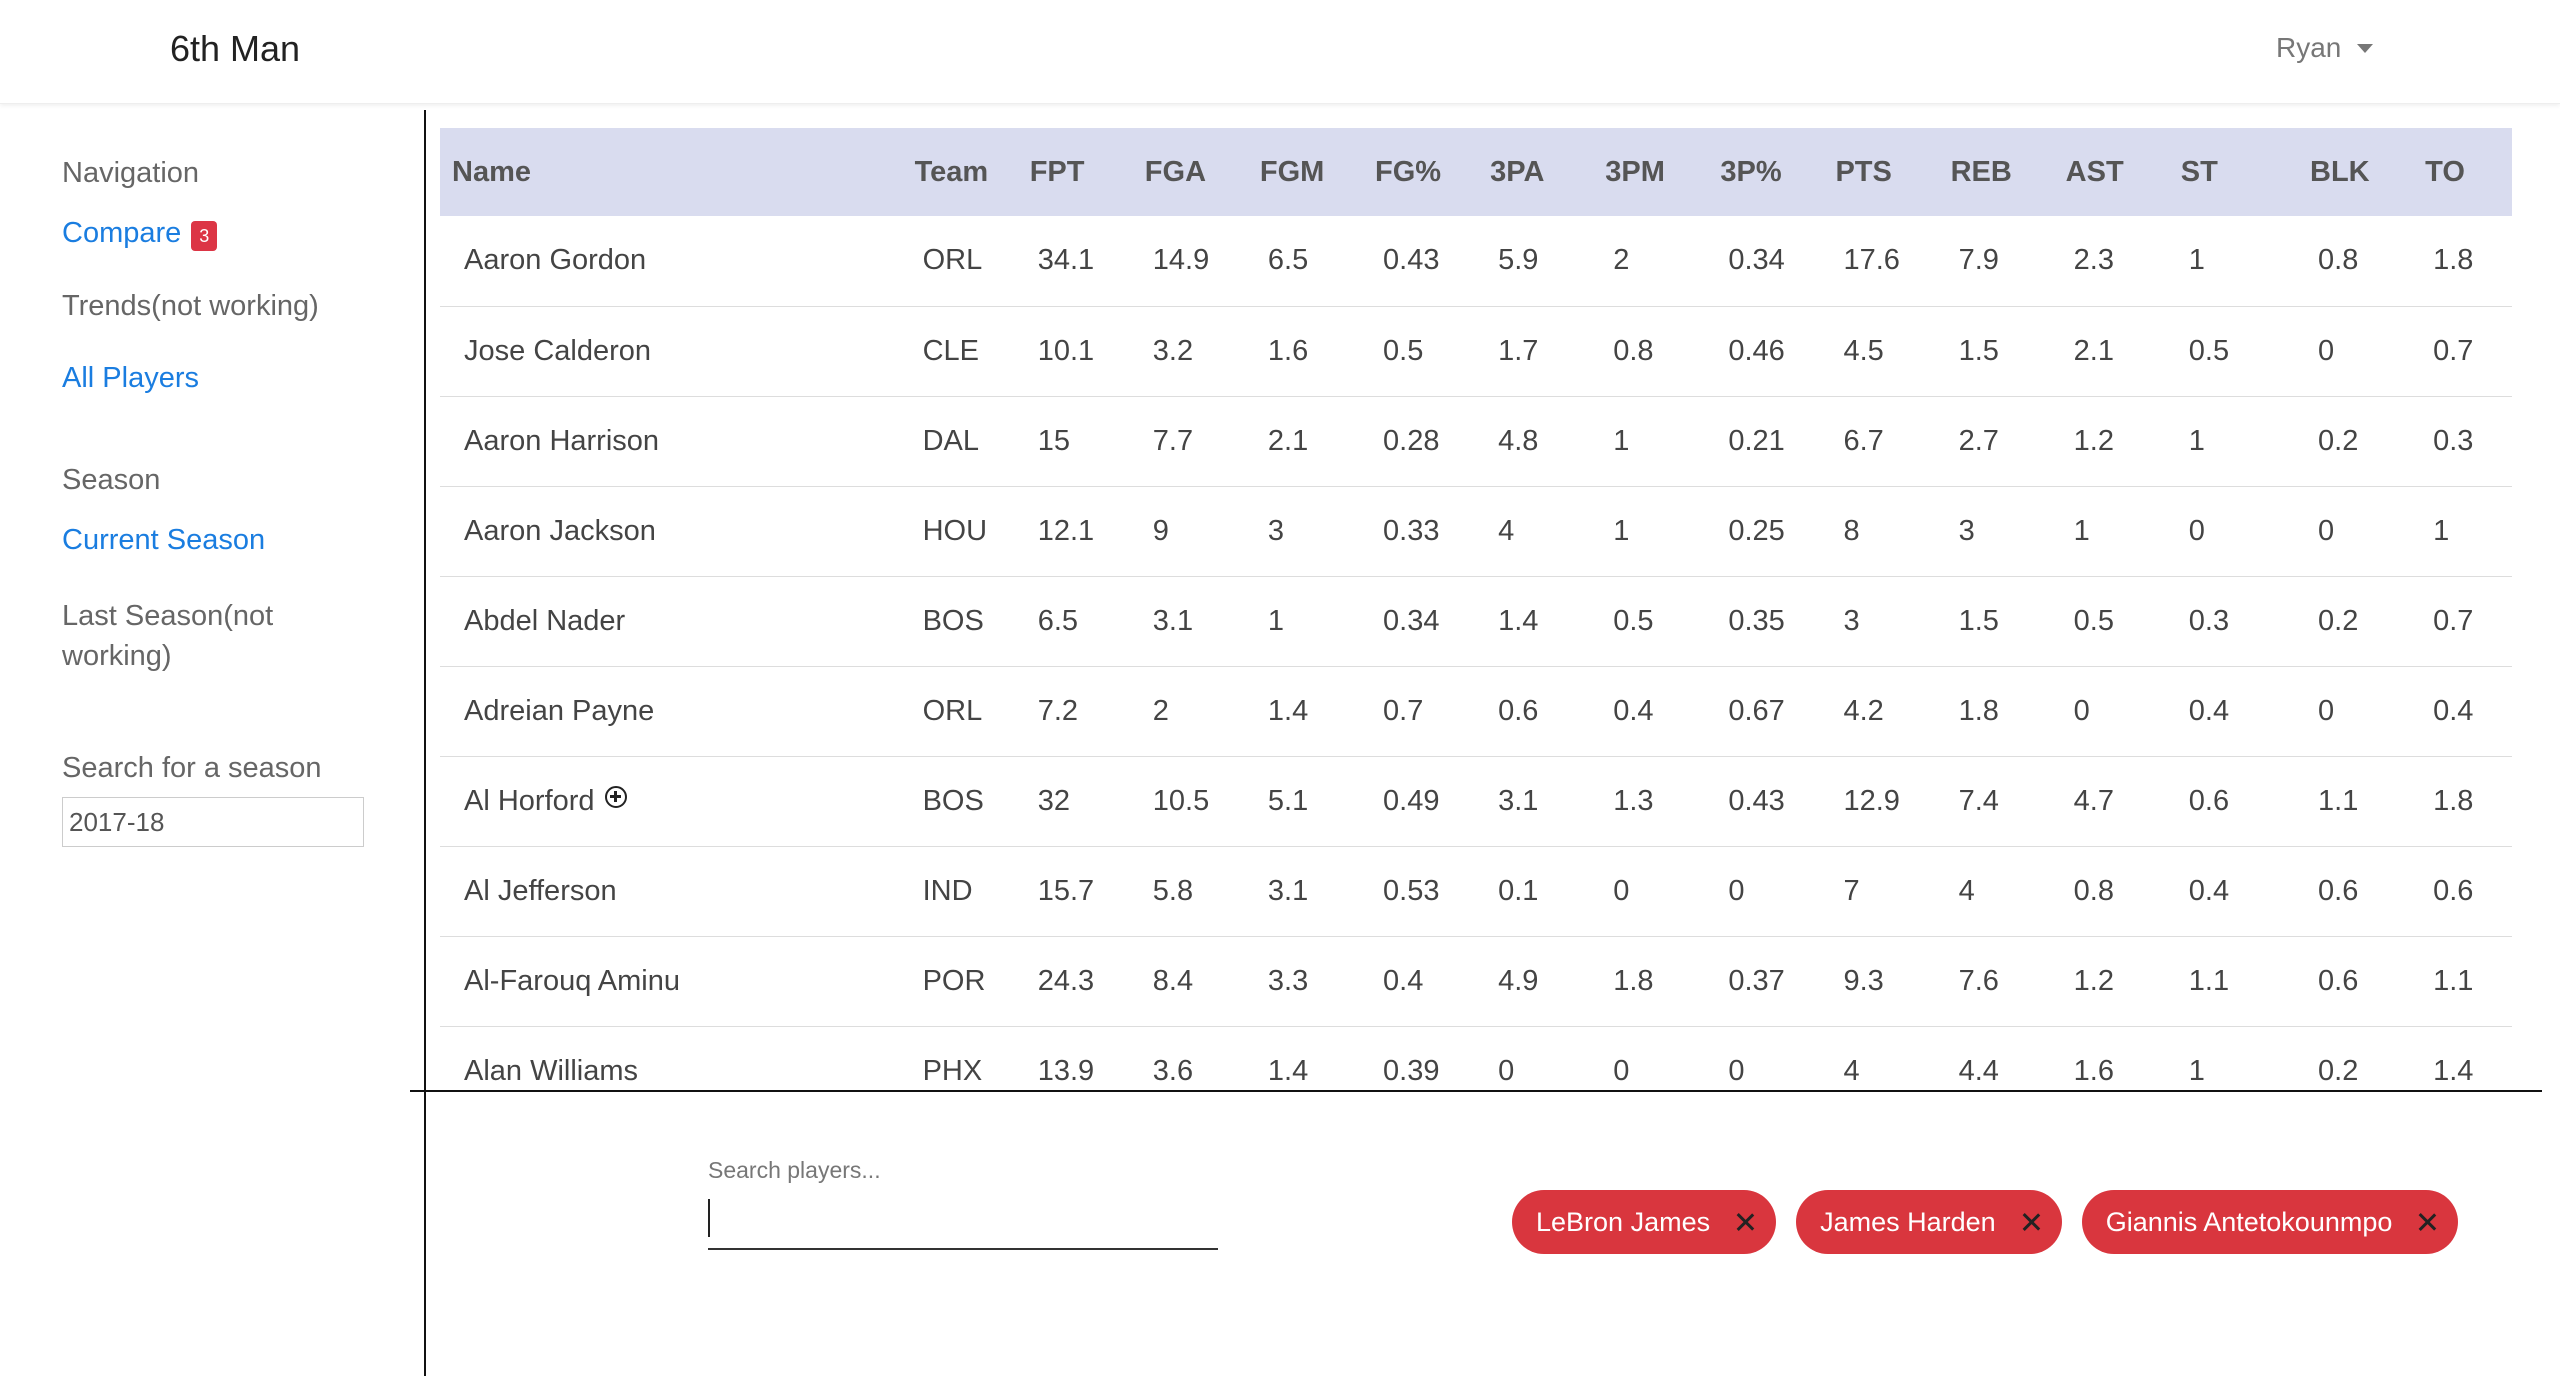 The width and height of the screenshot is (2560, 1376). Describe the element at coordinates (1202, 172) in the screenshot. I see `column-header: FGA` at that location.